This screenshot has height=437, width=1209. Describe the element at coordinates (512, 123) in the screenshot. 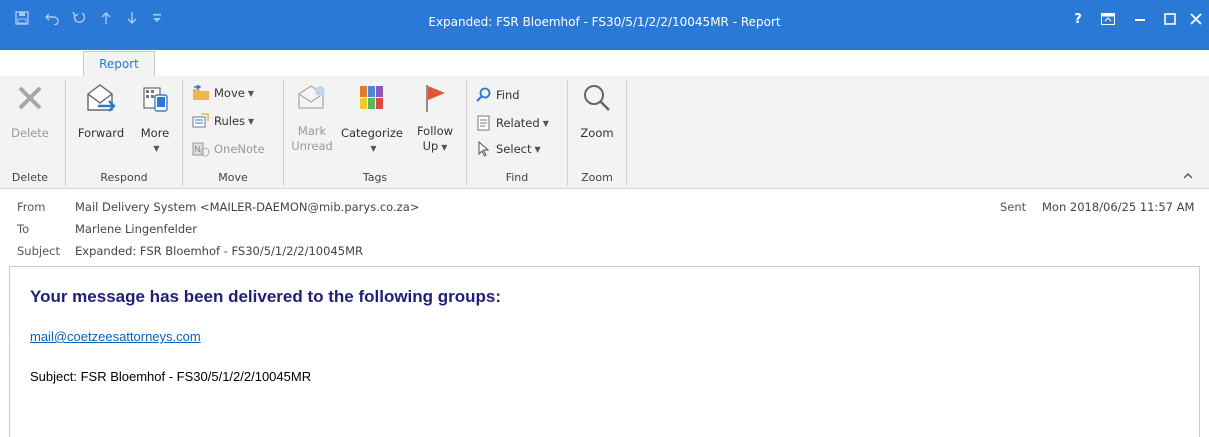

I see `related-button: Related ▼` at that location.